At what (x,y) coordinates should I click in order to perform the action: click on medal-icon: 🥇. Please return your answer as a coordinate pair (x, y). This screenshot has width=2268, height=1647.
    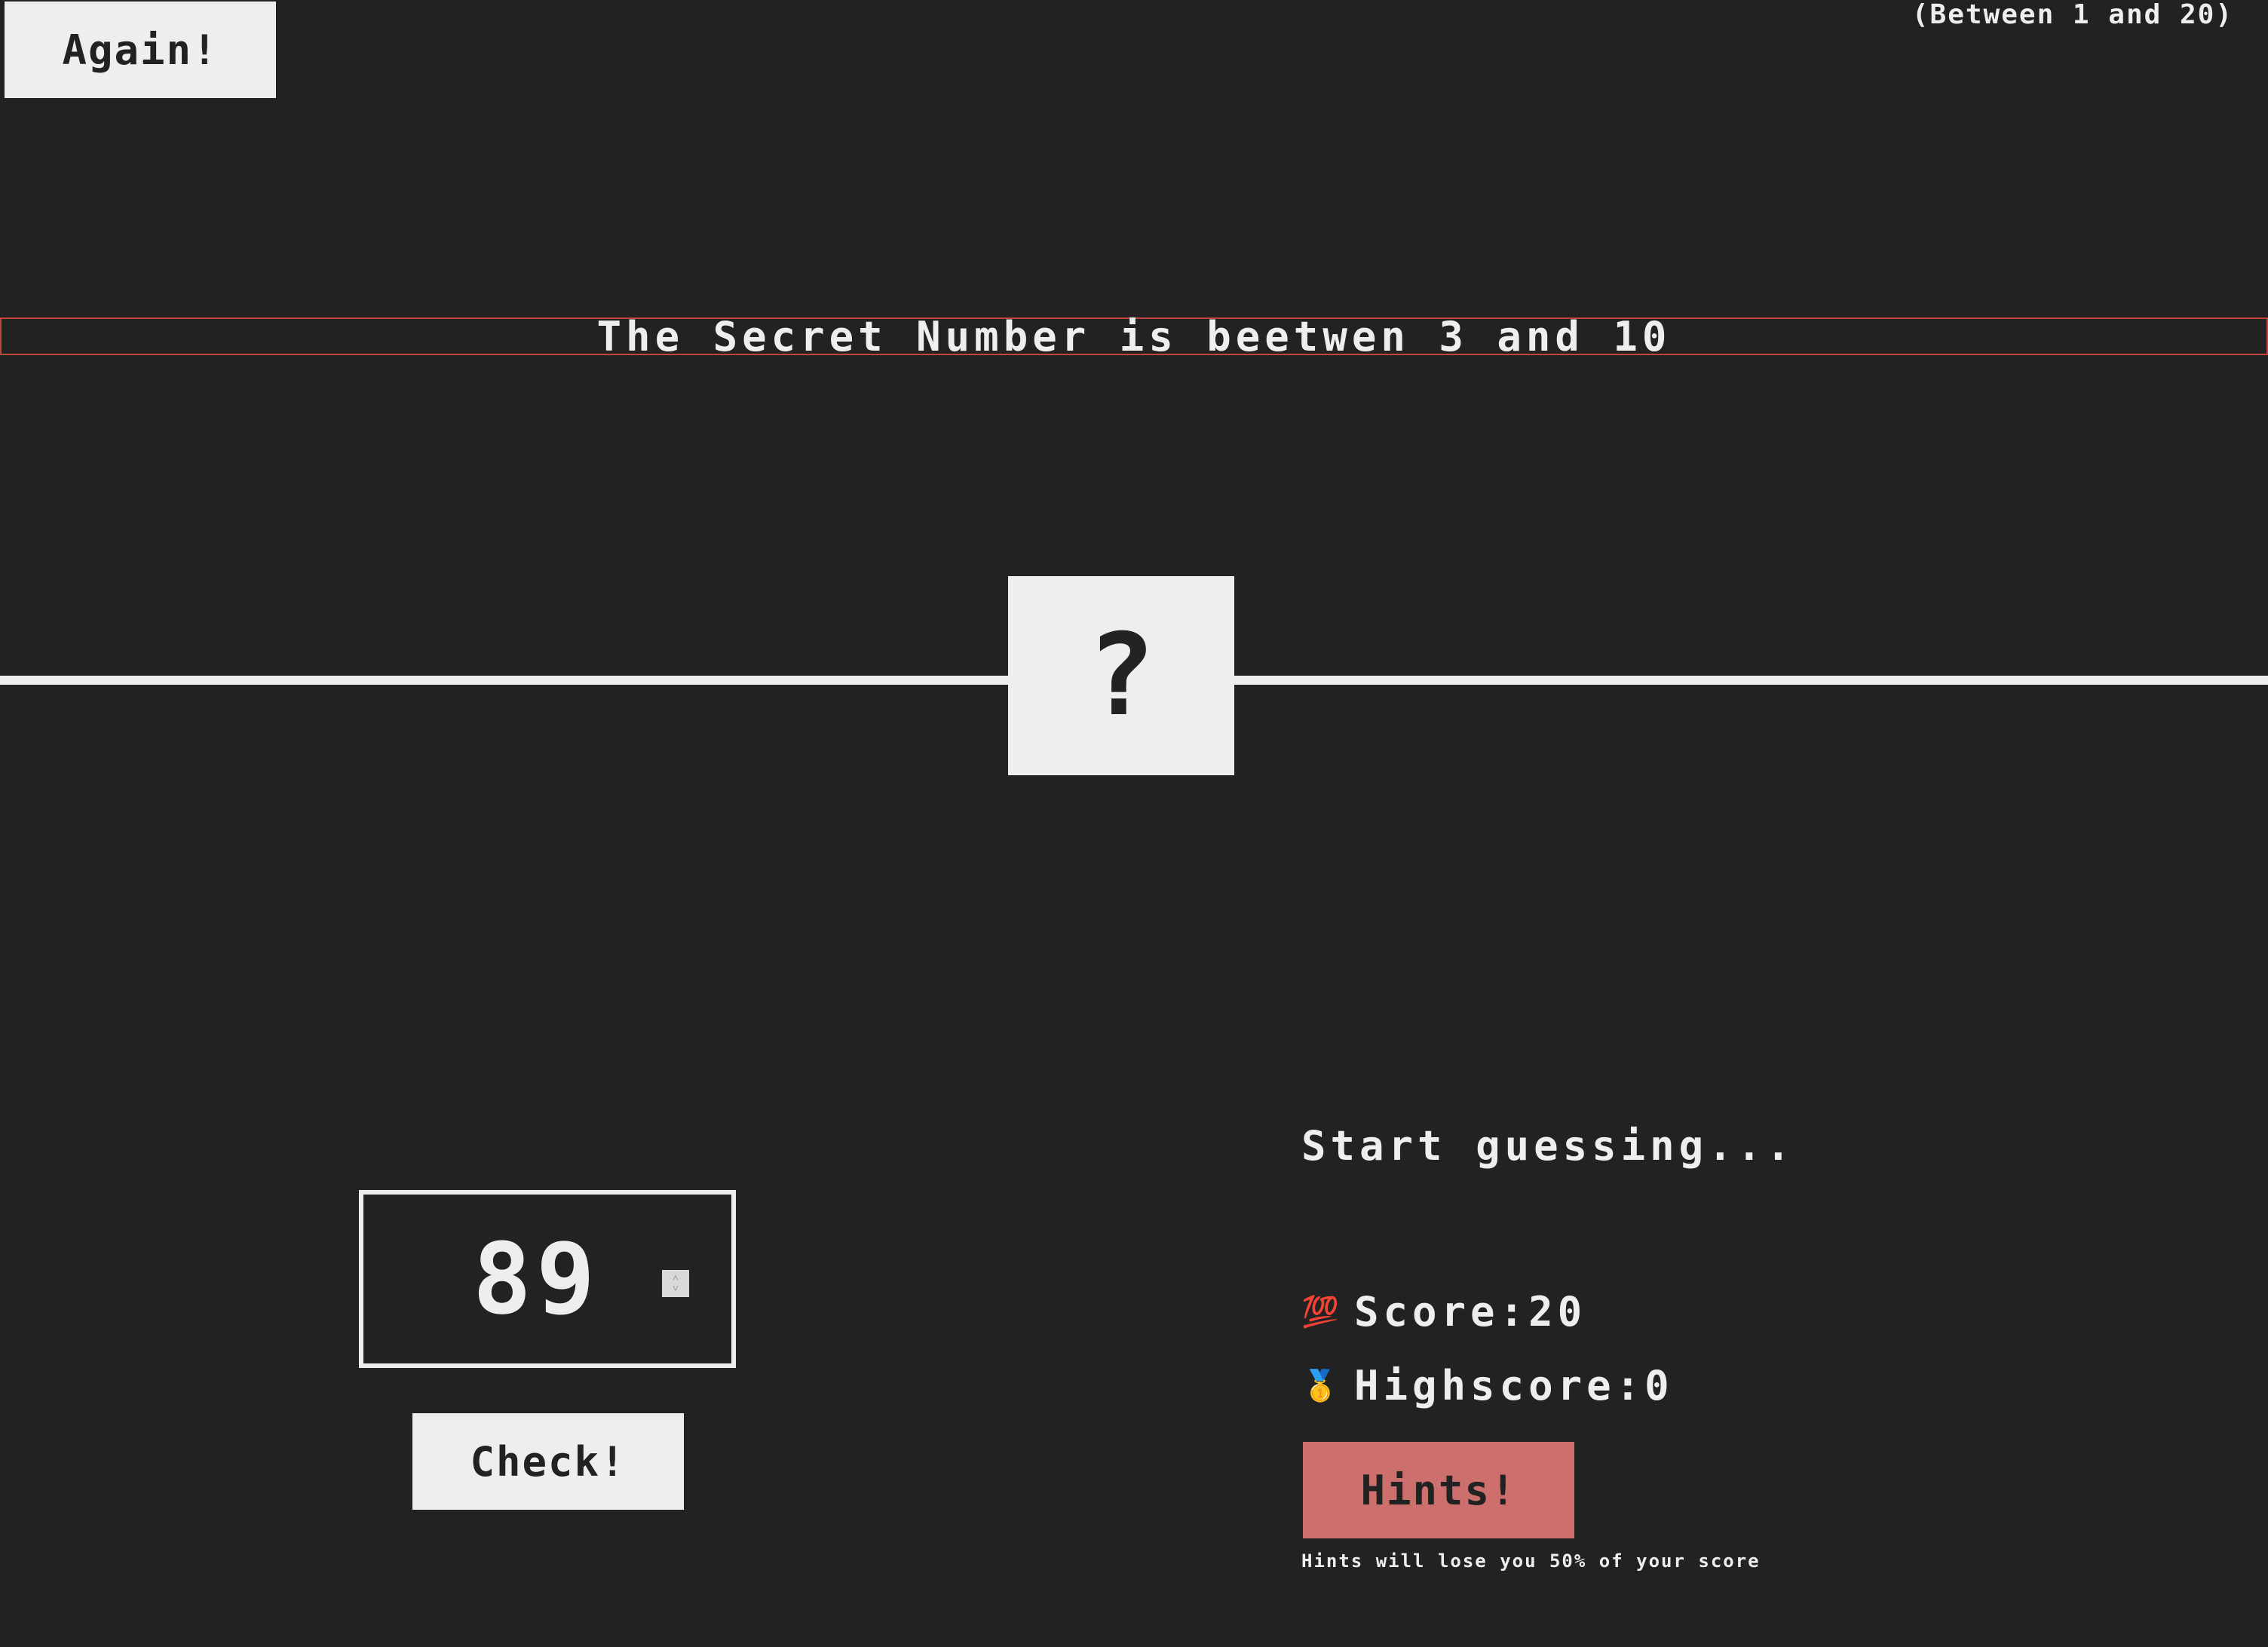
    Looking at the image, I should click on (1322, 1386).